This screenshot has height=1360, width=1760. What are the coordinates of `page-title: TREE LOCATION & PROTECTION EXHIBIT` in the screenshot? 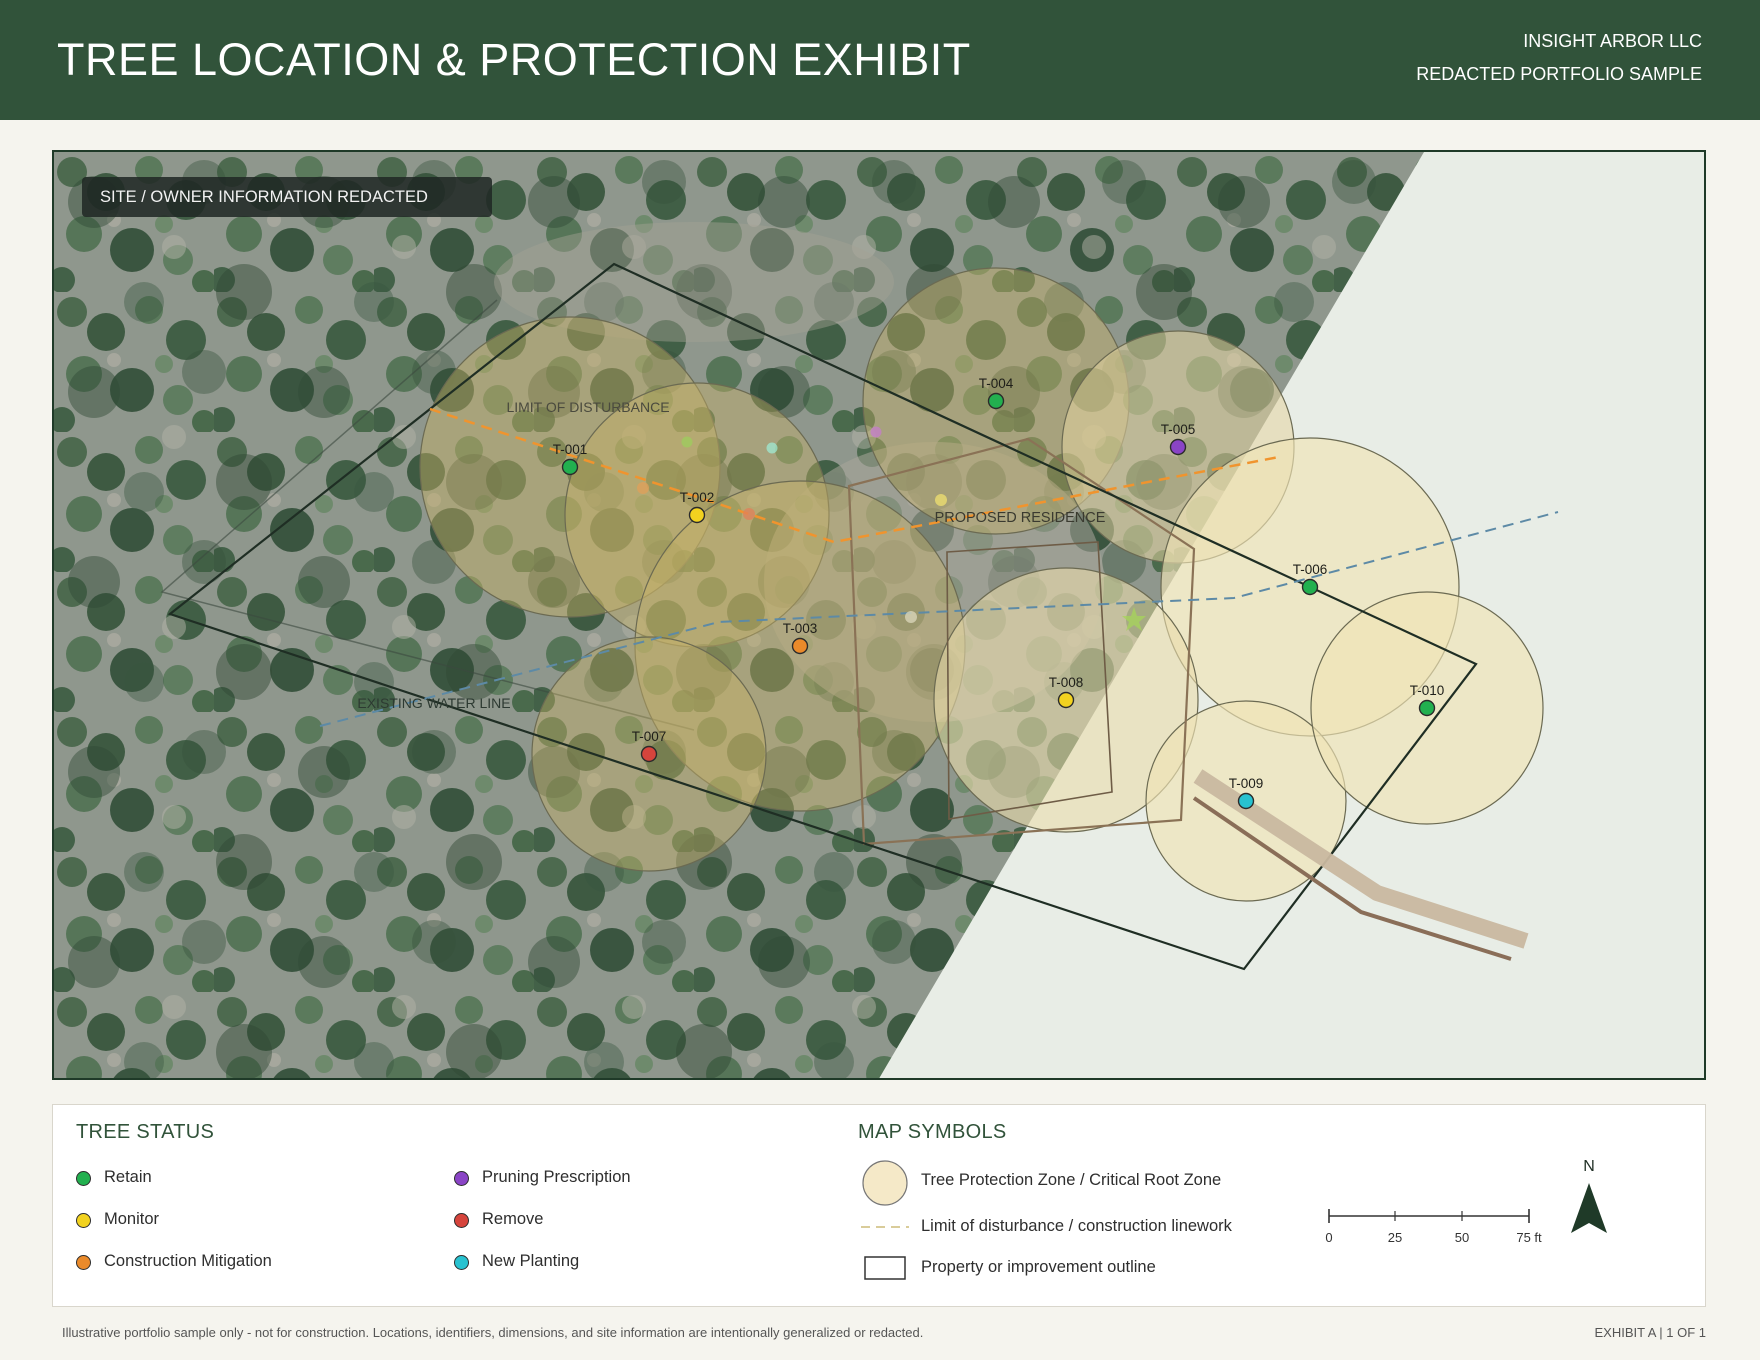 It's located at (514, 59).